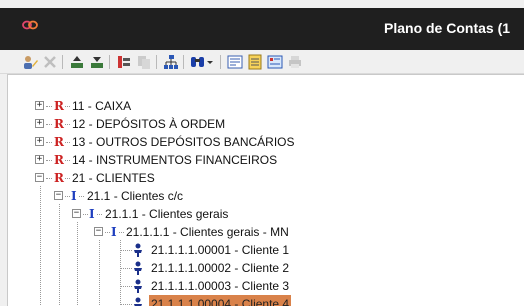 This screenshot has width=524, height=306. Describe the element at coordinates (135, 196) in the screenshot. I see `tree-node-label: 21.1 - Clientes c/c` at that location.